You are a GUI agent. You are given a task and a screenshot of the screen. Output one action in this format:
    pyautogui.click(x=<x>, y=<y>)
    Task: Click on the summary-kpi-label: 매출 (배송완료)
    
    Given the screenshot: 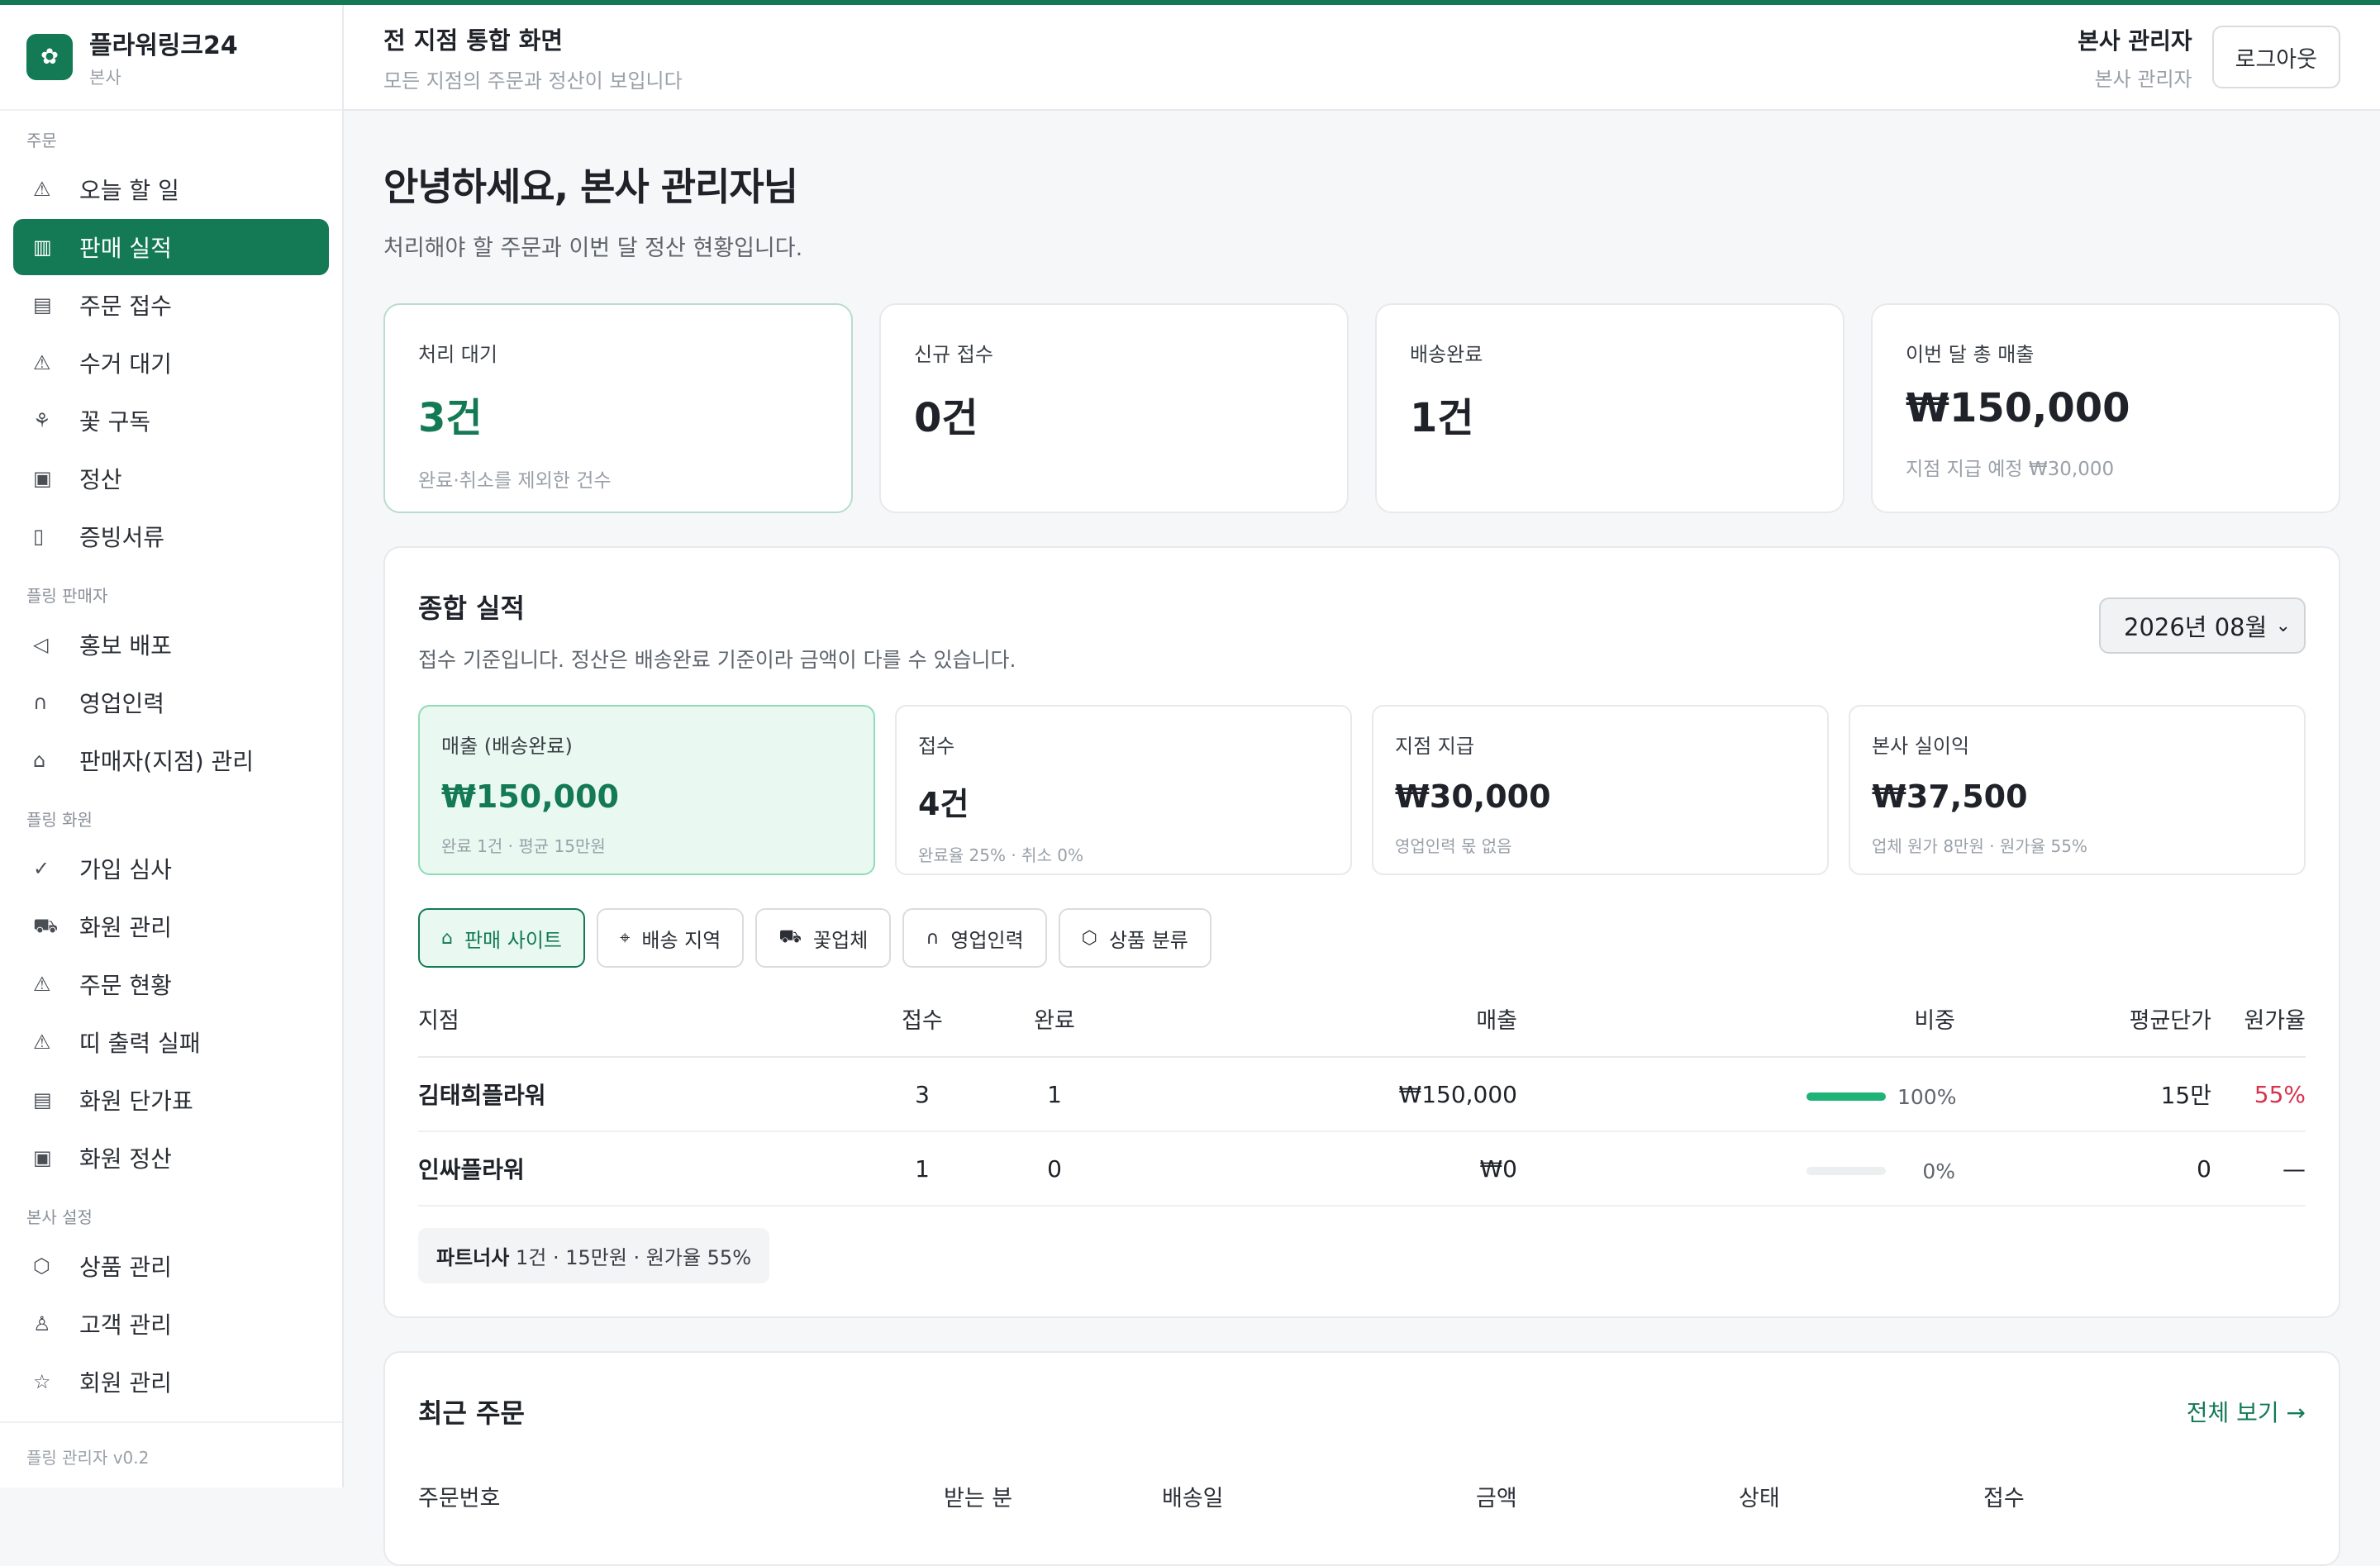 What is the action you would take?
    pyautogui.click(x=507, y=746)
    